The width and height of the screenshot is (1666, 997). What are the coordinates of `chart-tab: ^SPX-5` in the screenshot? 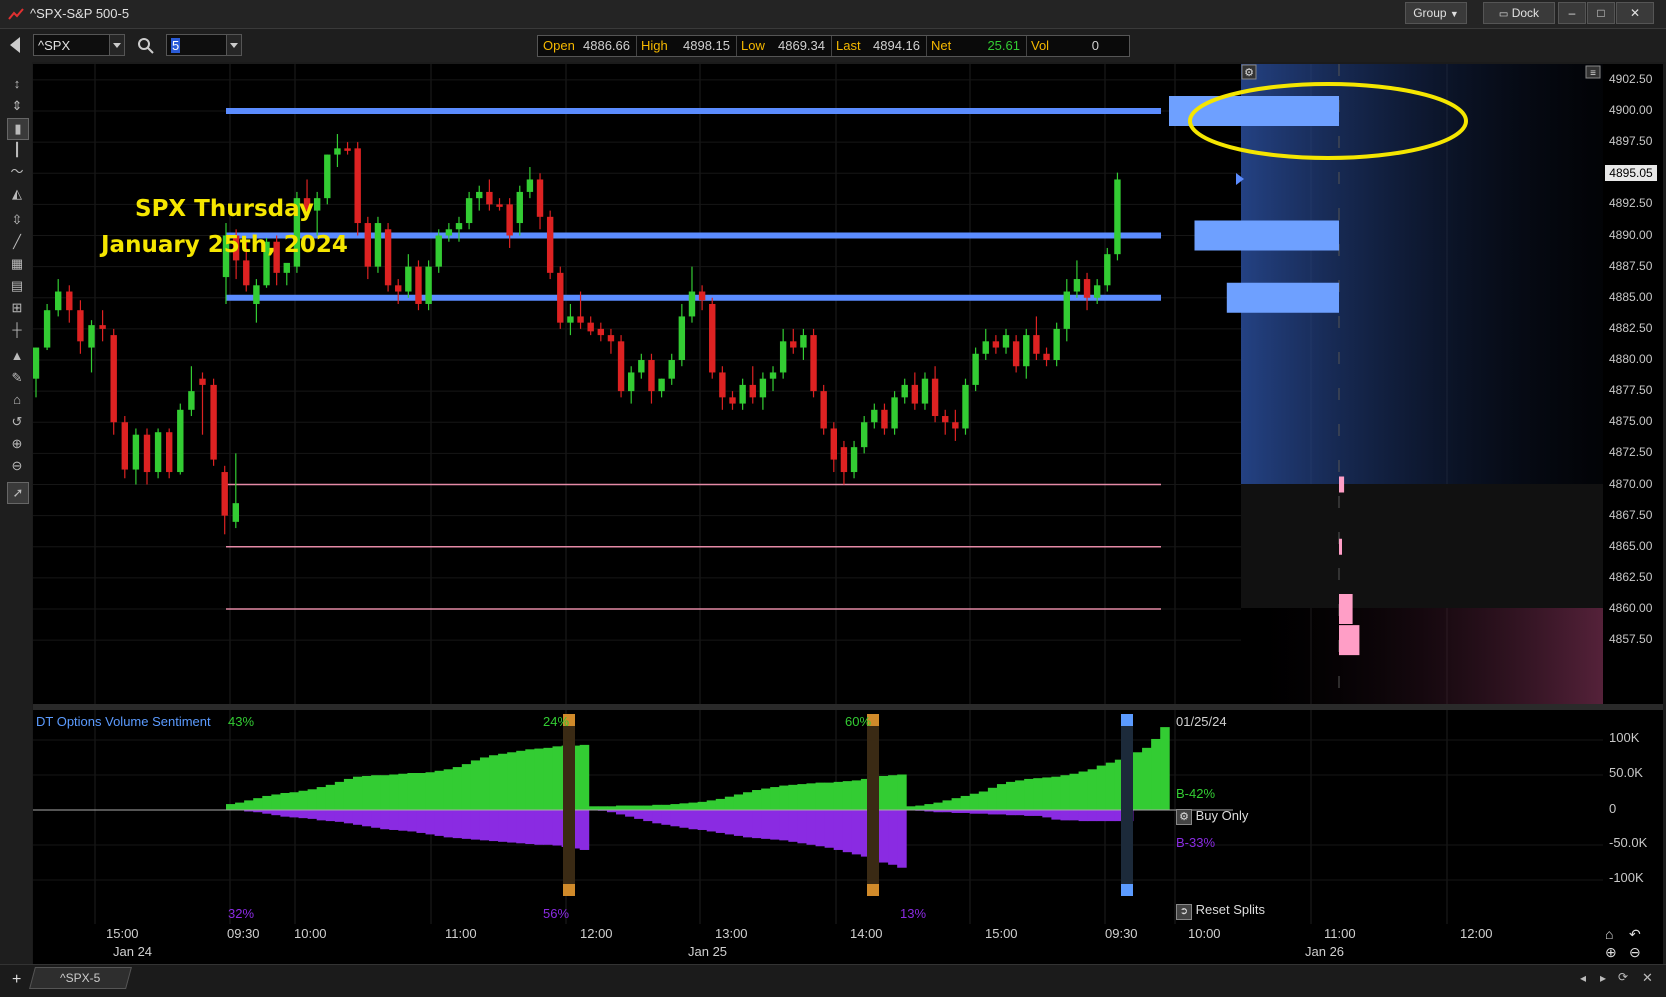 It's located at (80, 978).